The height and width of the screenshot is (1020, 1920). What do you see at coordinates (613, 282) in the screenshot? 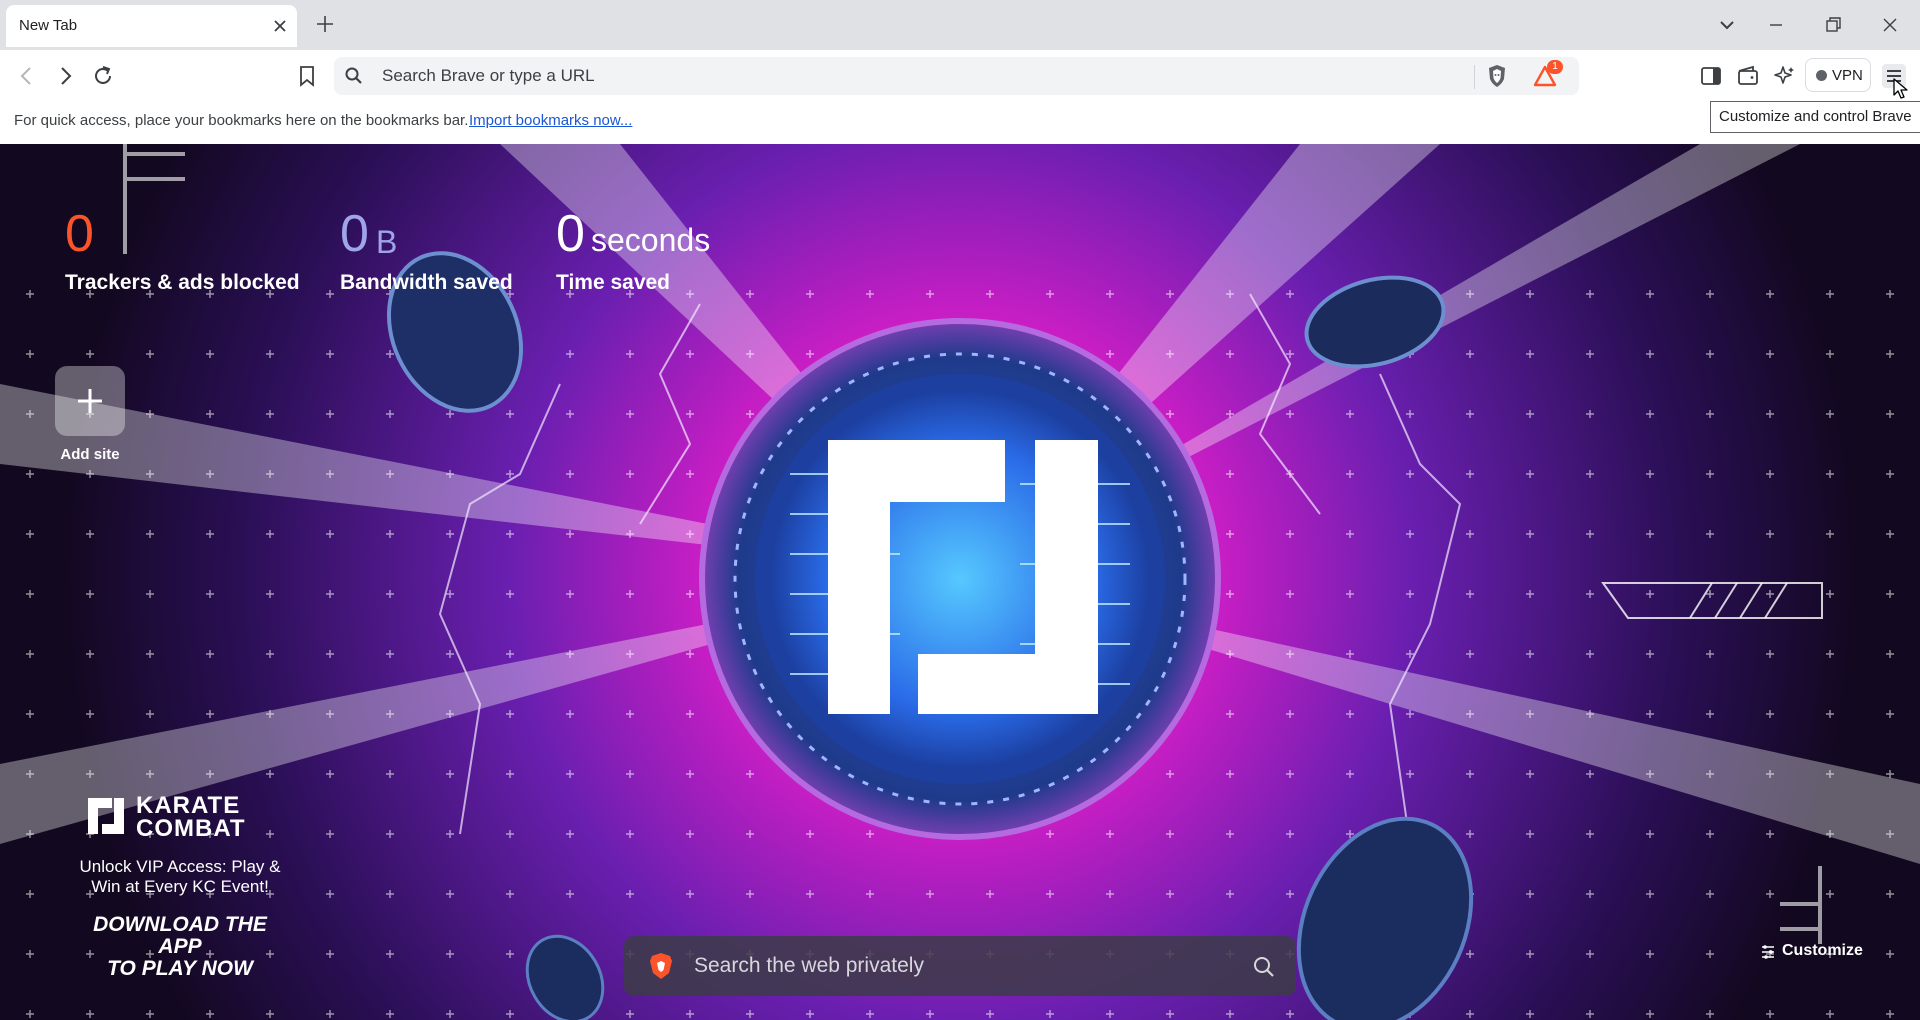
I see `time-label: Time saved` at bounding box center [613, 282].